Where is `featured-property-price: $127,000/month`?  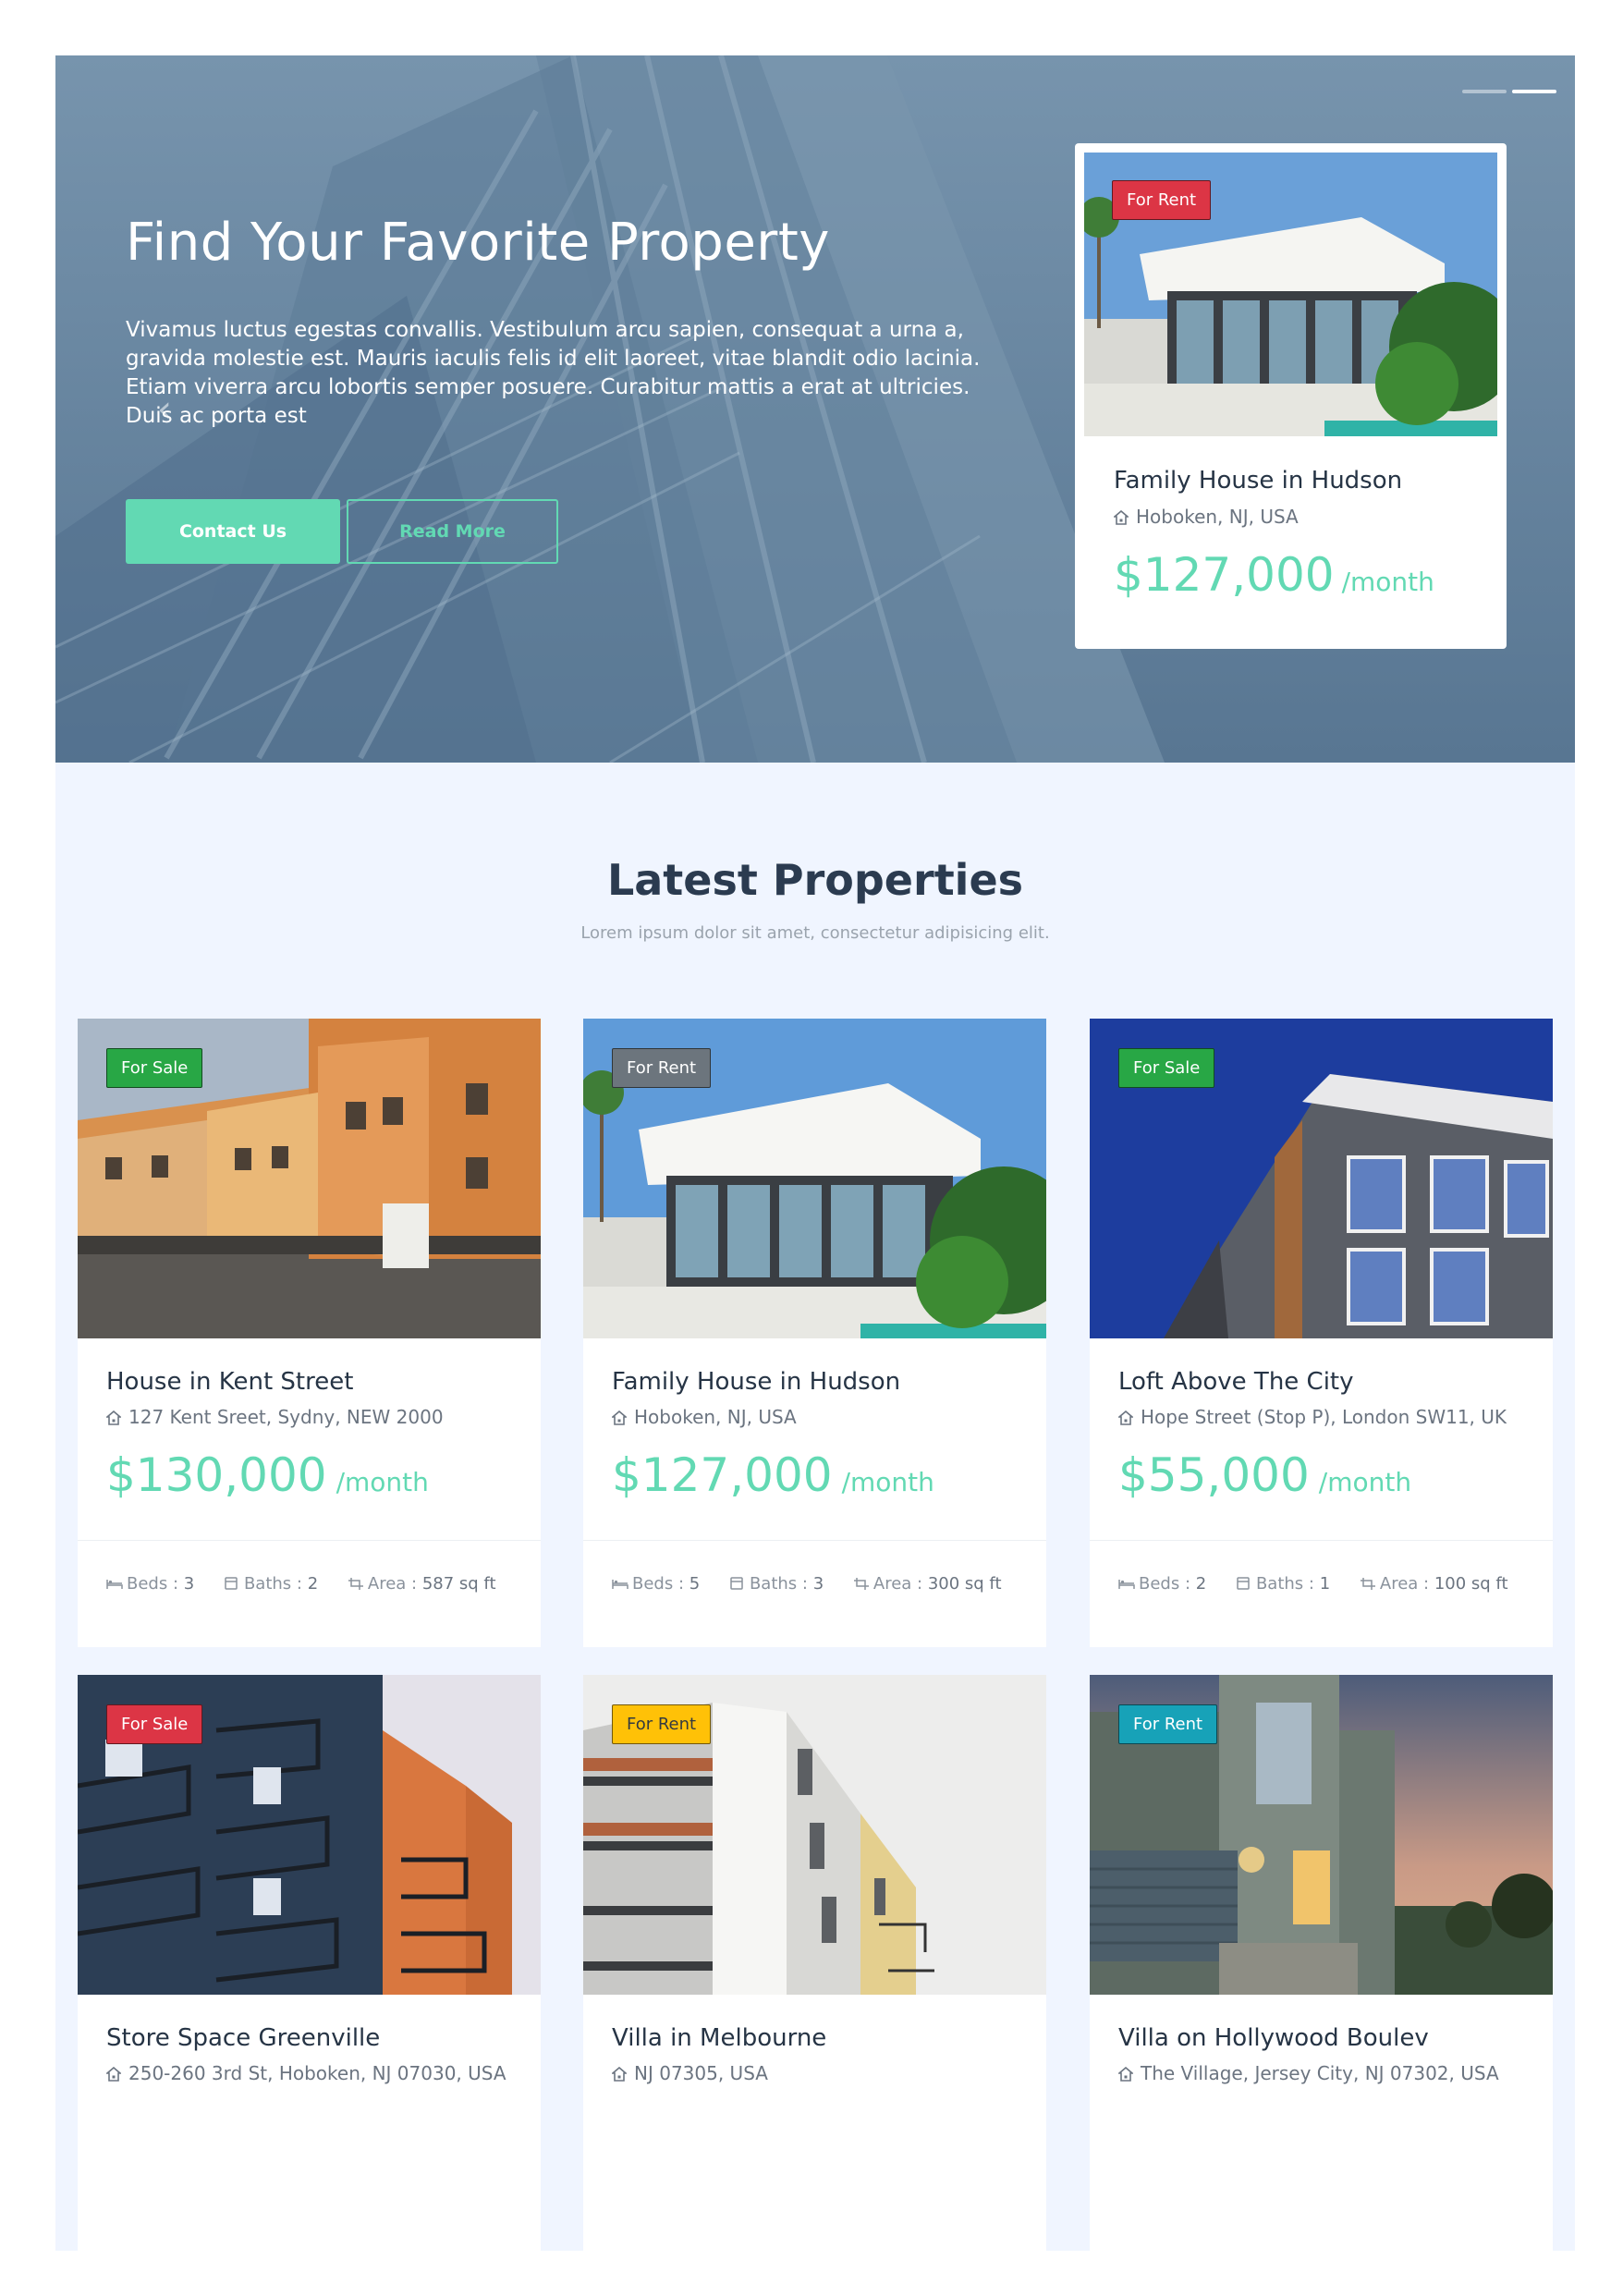 featured-property-price: $127,000/month is located at coordinates (1274, 575).